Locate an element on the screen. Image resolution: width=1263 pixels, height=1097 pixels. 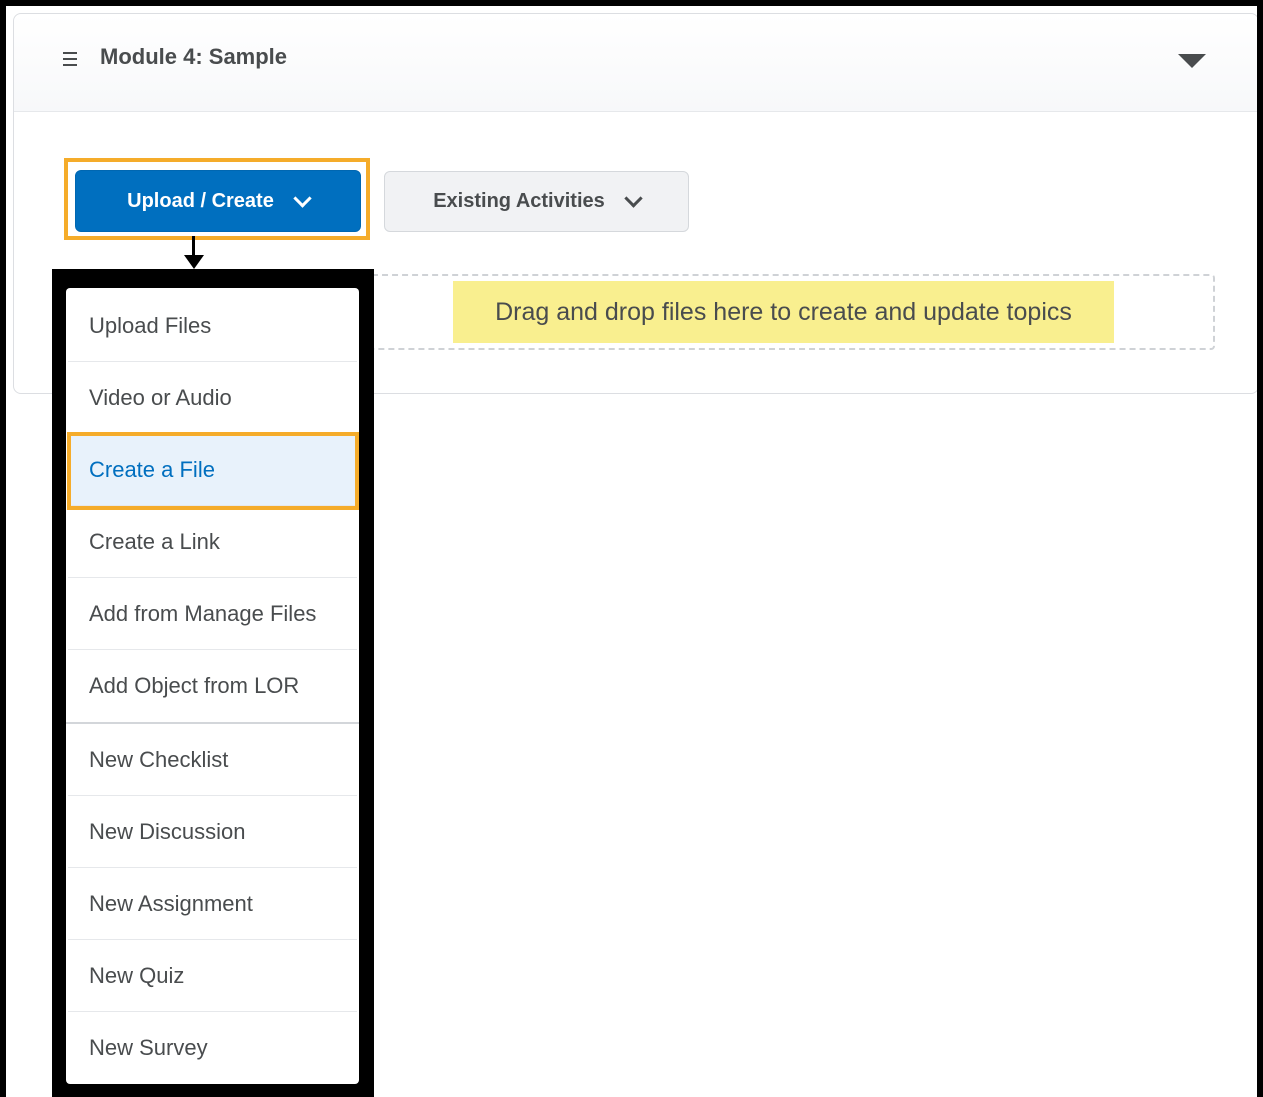
menu-item-manage-files: Add from Manage Files is located at coordinates (212, 614).